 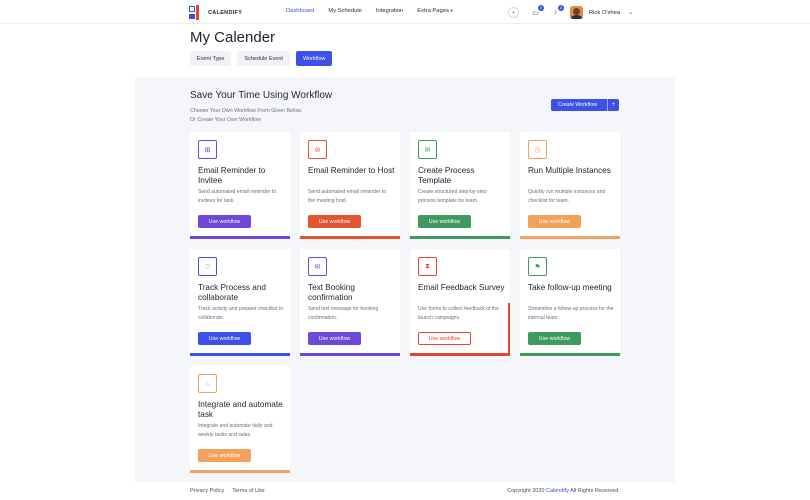 I want to click on workflow-subtitle-line2: Or Create Your Own Workflow, so click(x=225, y=120).